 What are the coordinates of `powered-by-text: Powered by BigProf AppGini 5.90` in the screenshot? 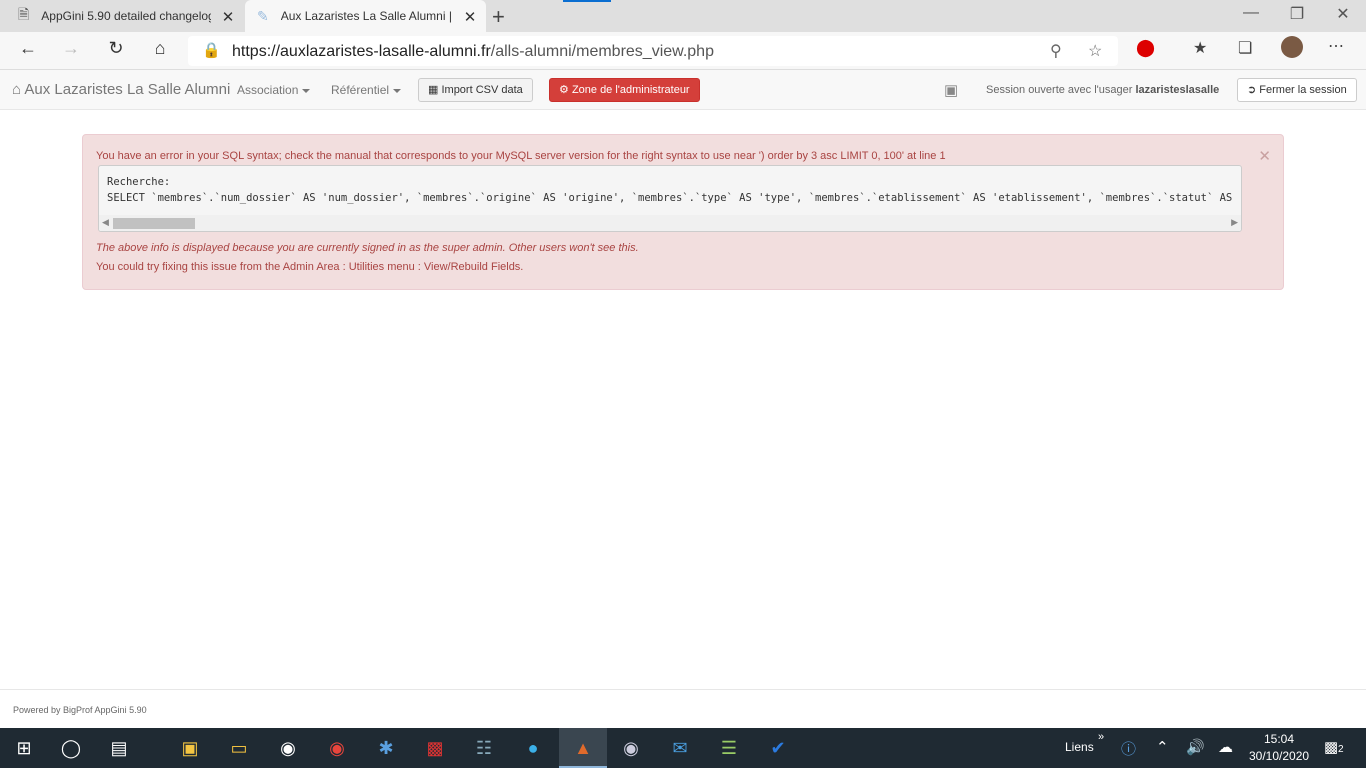 It's located at (80, 710).